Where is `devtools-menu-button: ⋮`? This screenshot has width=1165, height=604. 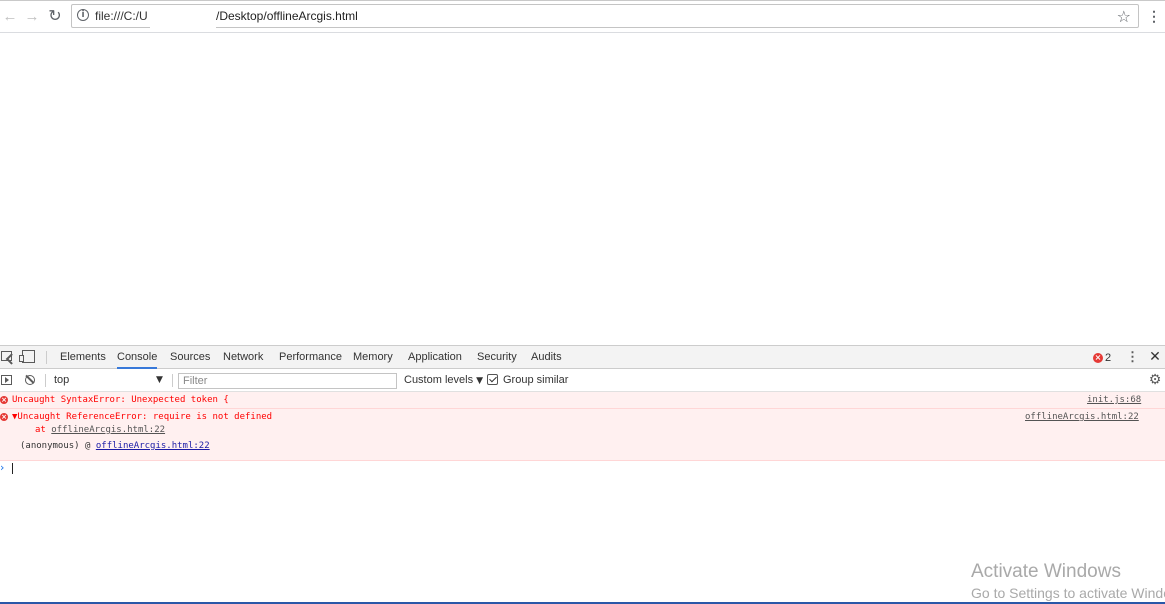
devtools-menu-button: ⋮ is located at coordinates (1132, 357).